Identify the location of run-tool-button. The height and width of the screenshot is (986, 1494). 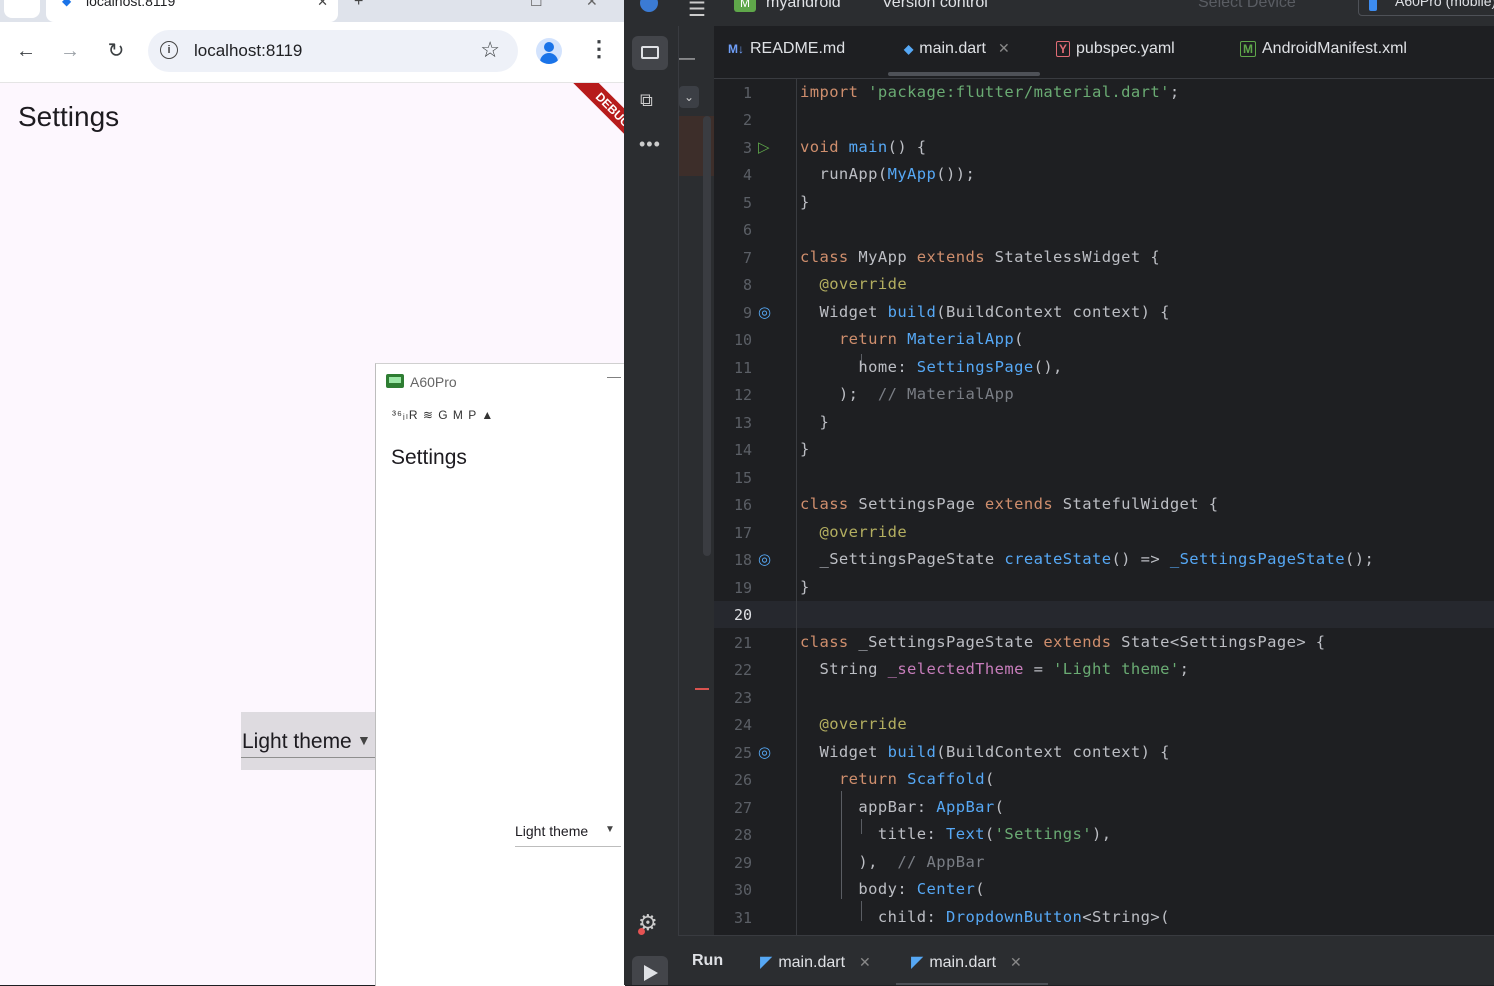
(650, 970).